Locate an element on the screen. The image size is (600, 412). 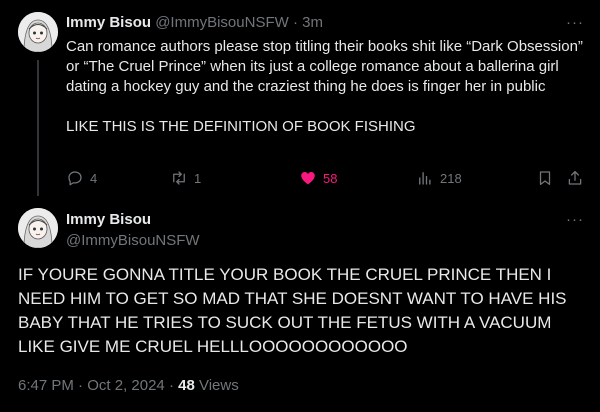
like-count: 58 is located at coordinates (330, 178).